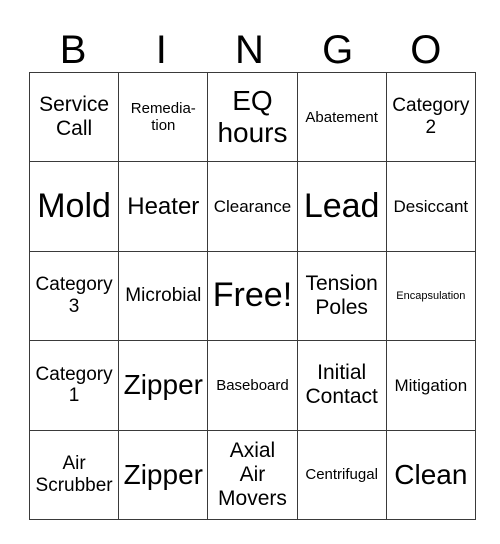 This screenshot has width=500, height=544. I want to click on bingo-cell: Desiccant, so click(430, 206).